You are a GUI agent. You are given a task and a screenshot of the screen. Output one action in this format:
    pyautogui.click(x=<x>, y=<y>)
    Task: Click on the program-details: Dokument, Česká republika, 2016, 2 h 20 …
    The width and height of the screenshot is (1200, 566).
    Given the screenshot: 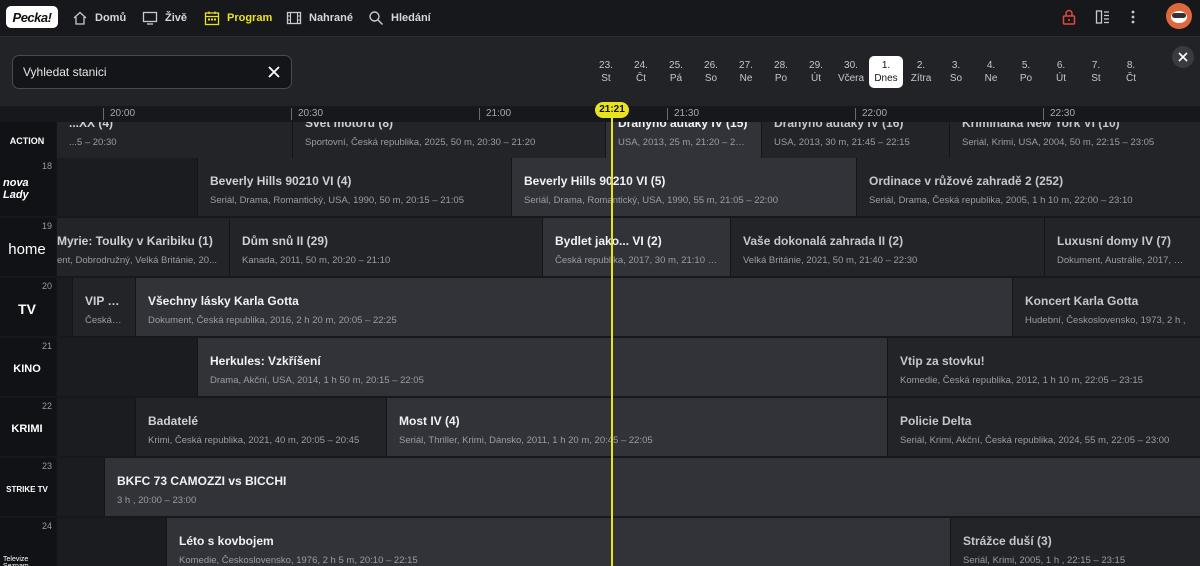 What is the action you would take?
    pyautogui.click(x=272, y=320)
    